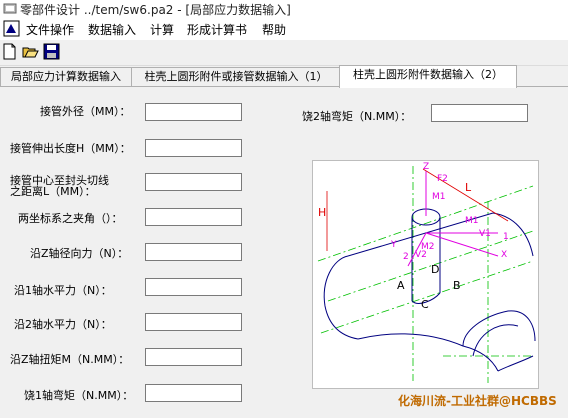 This screenshot has width=568, height=418. Describe the element at coordinates (425, 304) in the screenshot. I see `point-C-label: C` at that location.